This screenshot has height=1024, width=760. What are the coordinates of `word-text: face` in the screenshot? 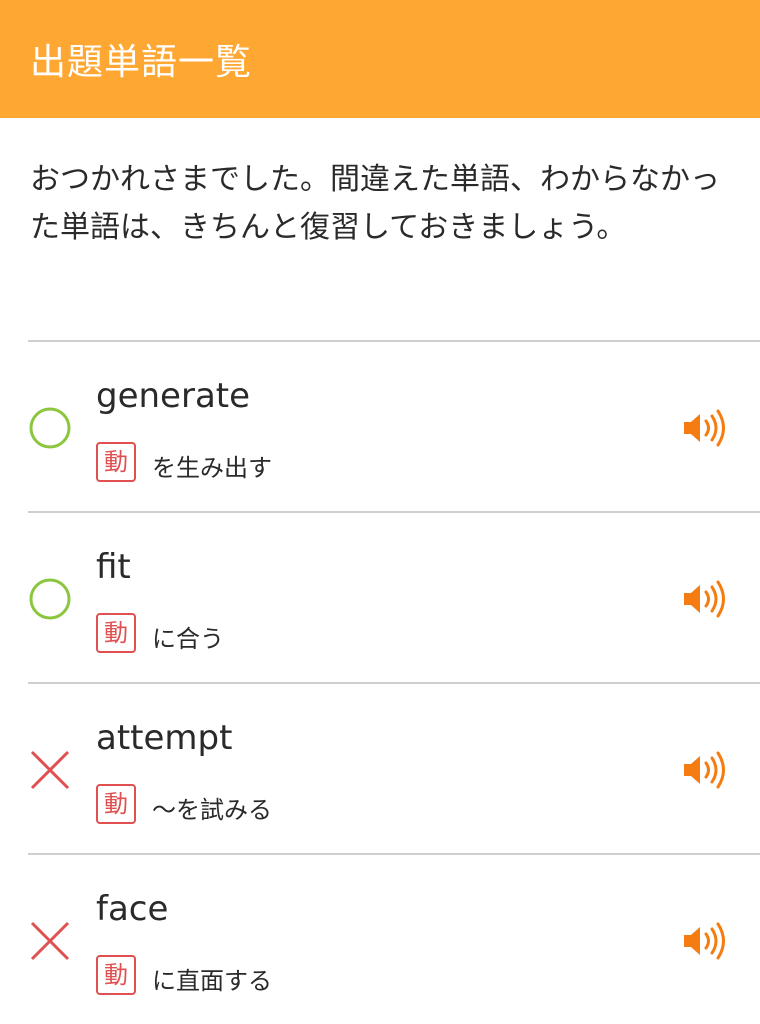 It's located at (132, 909).